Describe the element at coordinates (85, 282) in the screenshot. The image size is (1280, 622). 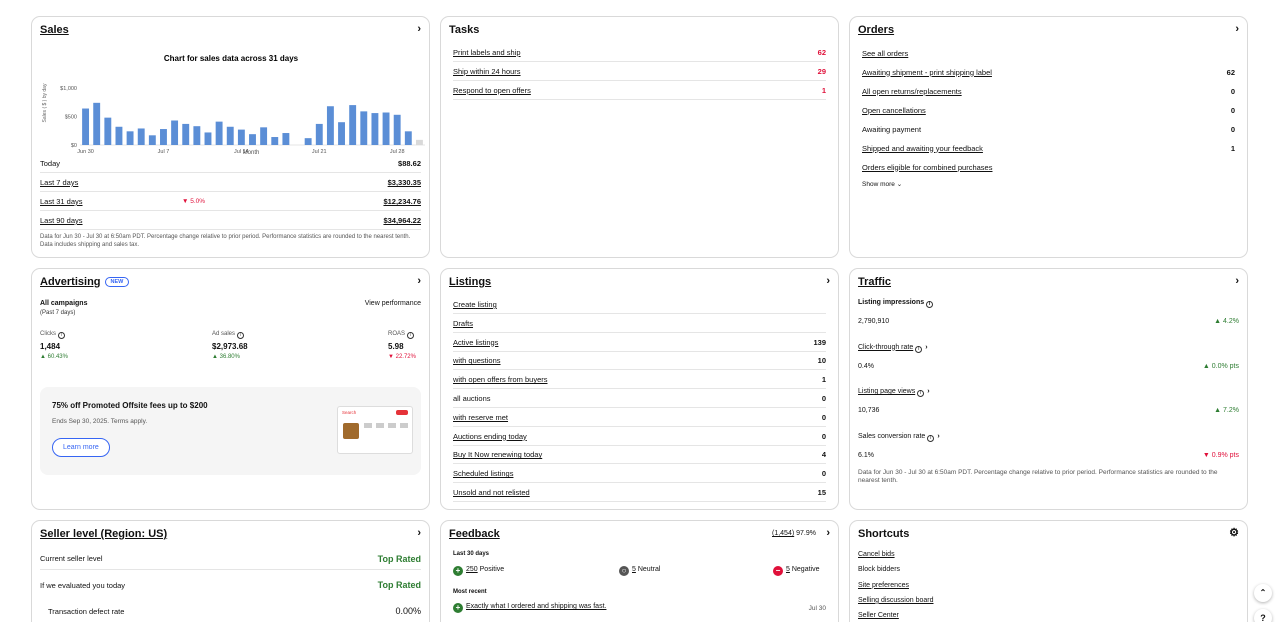
I see `advertising-title: Advertising NEW` at that location.